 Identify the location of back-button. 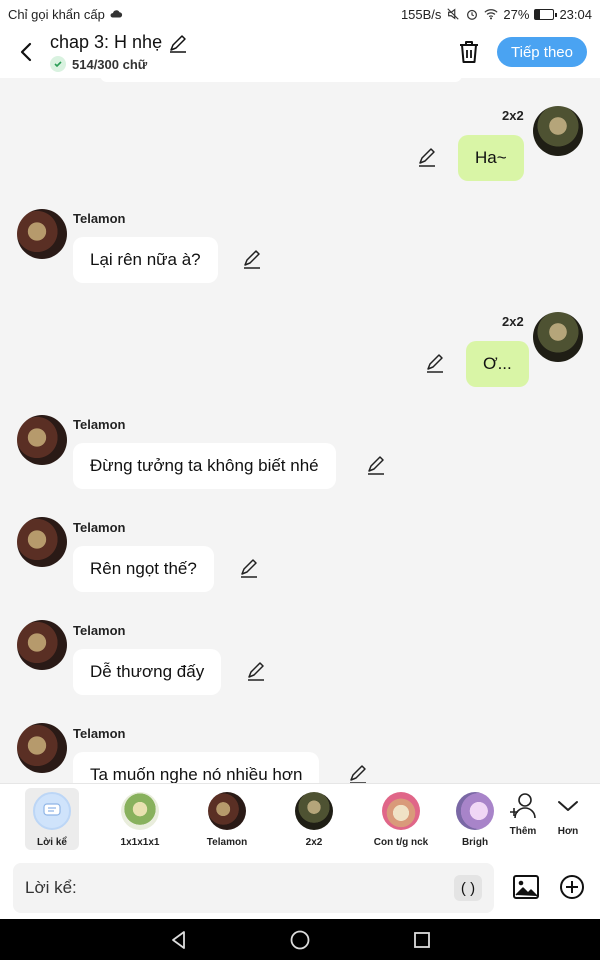
(26, 52).